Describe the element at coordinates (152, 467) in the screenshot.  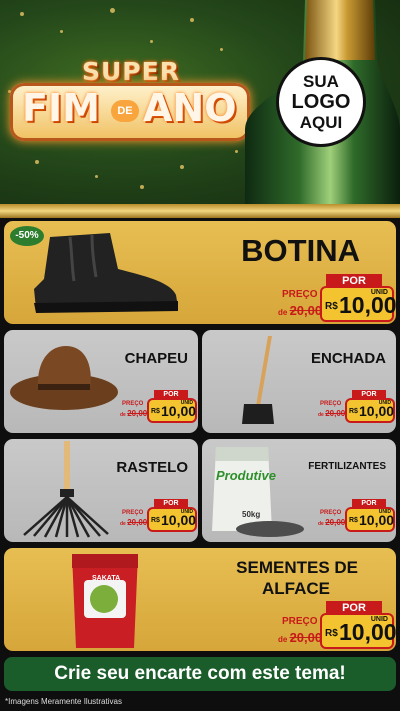
I see `product-name: RASTELO` at that location.